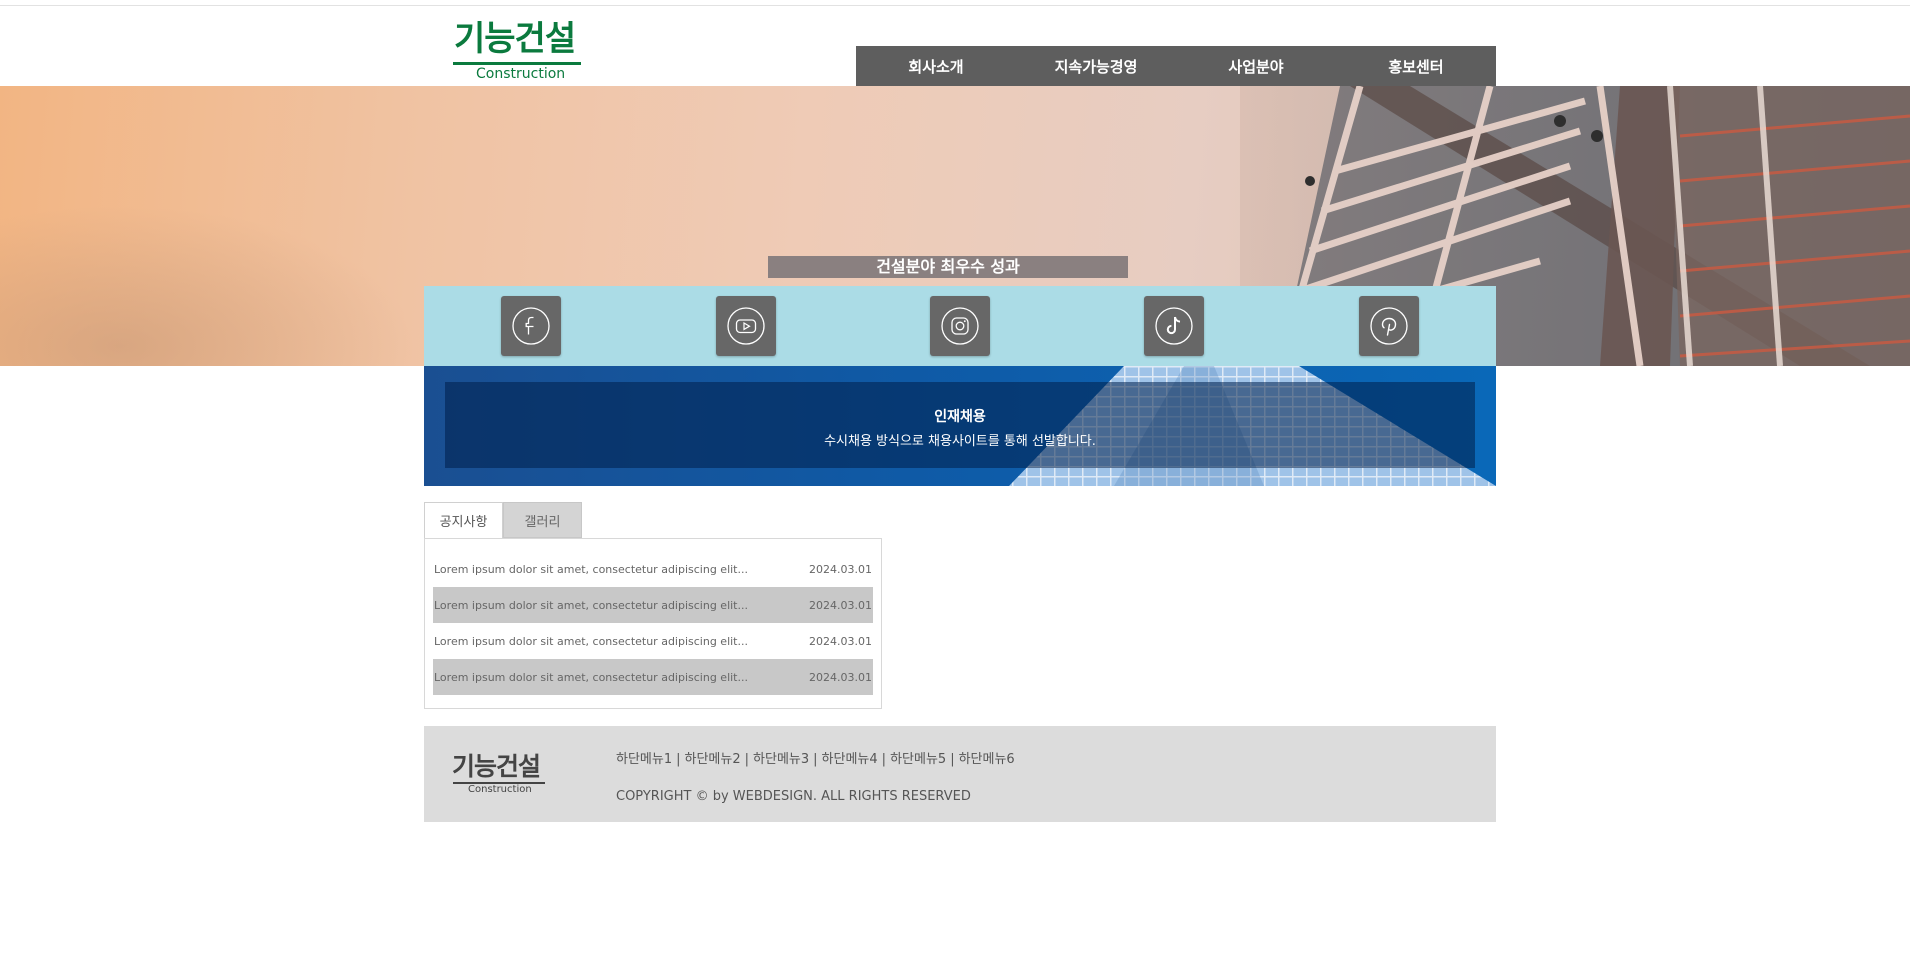 The height and width of the screenshot is (954, 1910). I want to click on instagram-icon, so click(960, 326).